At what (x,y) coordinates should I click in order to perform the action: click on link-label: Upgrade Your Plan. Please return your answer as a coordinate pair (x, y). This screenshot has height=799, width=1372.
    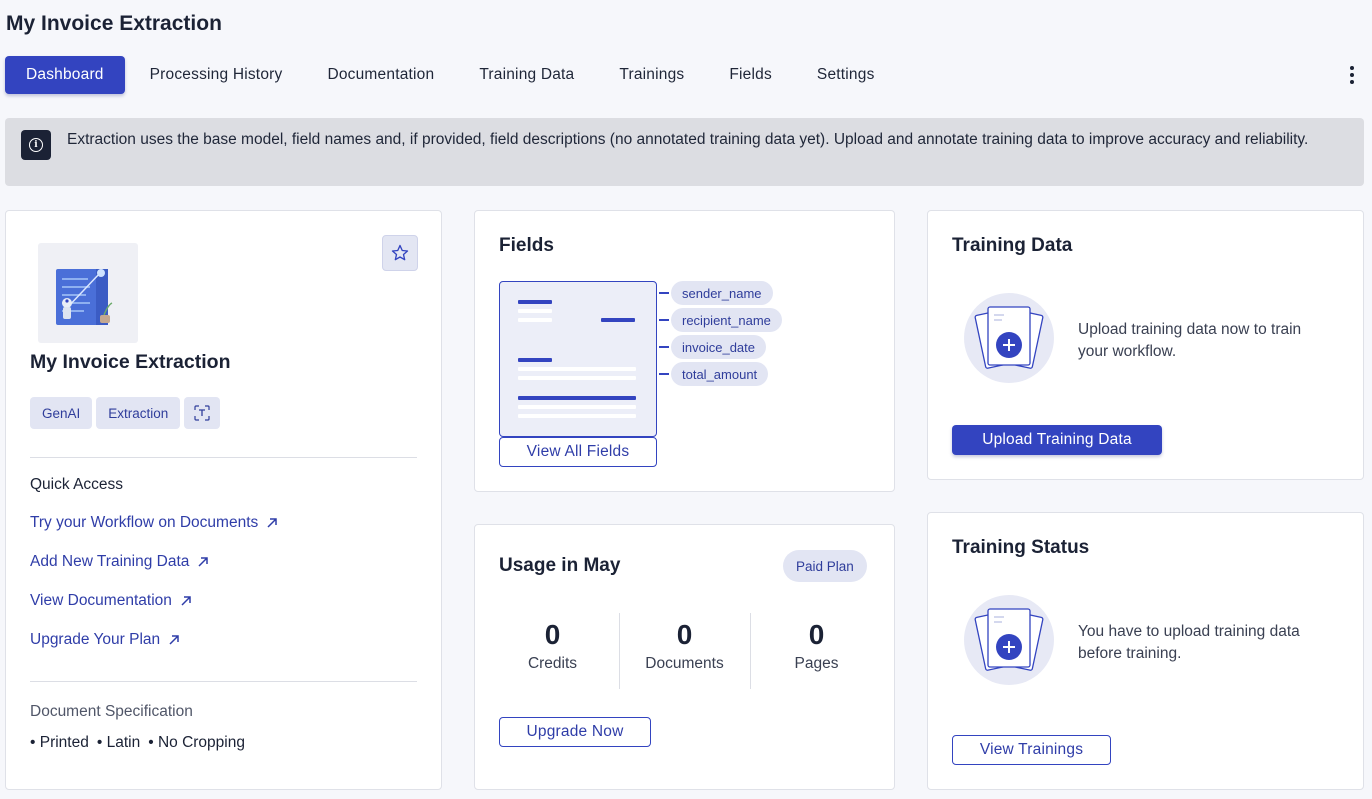
    Looking at the image, I should click on (95, 639).